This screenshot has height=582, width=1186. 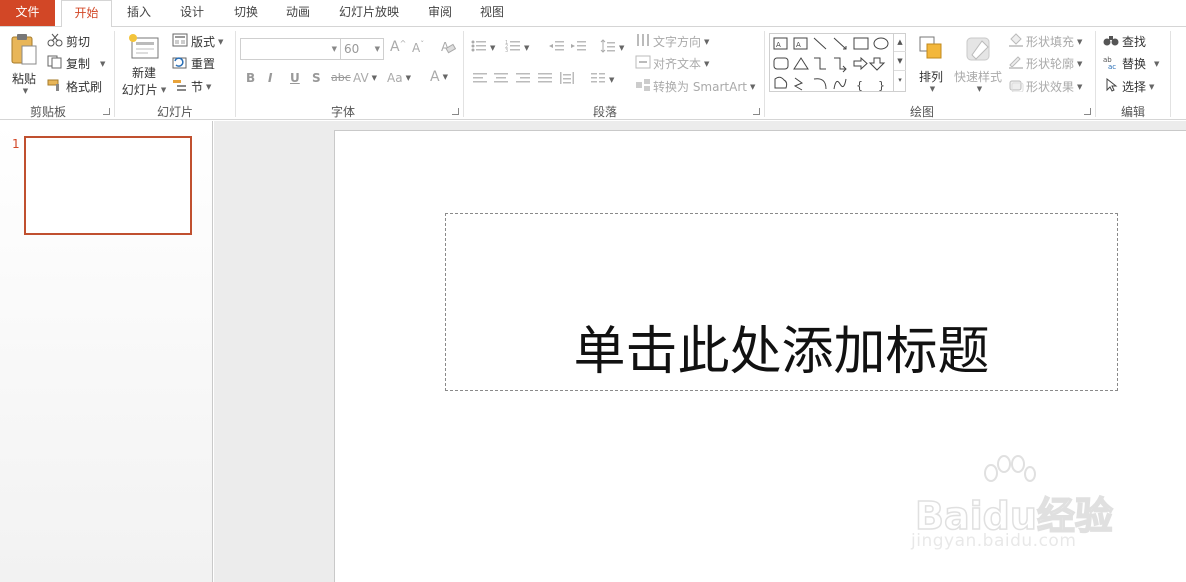 What do you see at coordinates (1045, 41) in the screenshot?
I see `shape-fill-button: 形状填充 ▼` at bounding box center [1045, 41].